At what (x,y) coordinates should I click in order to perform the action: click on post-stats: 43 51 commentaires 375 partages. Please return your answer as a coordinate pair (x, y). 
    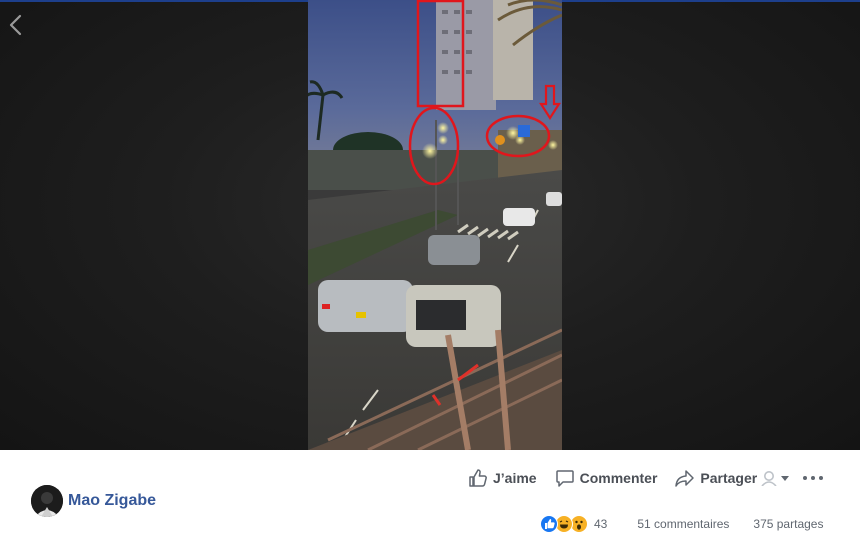
    Looking at the image, I should click on (681, 524).